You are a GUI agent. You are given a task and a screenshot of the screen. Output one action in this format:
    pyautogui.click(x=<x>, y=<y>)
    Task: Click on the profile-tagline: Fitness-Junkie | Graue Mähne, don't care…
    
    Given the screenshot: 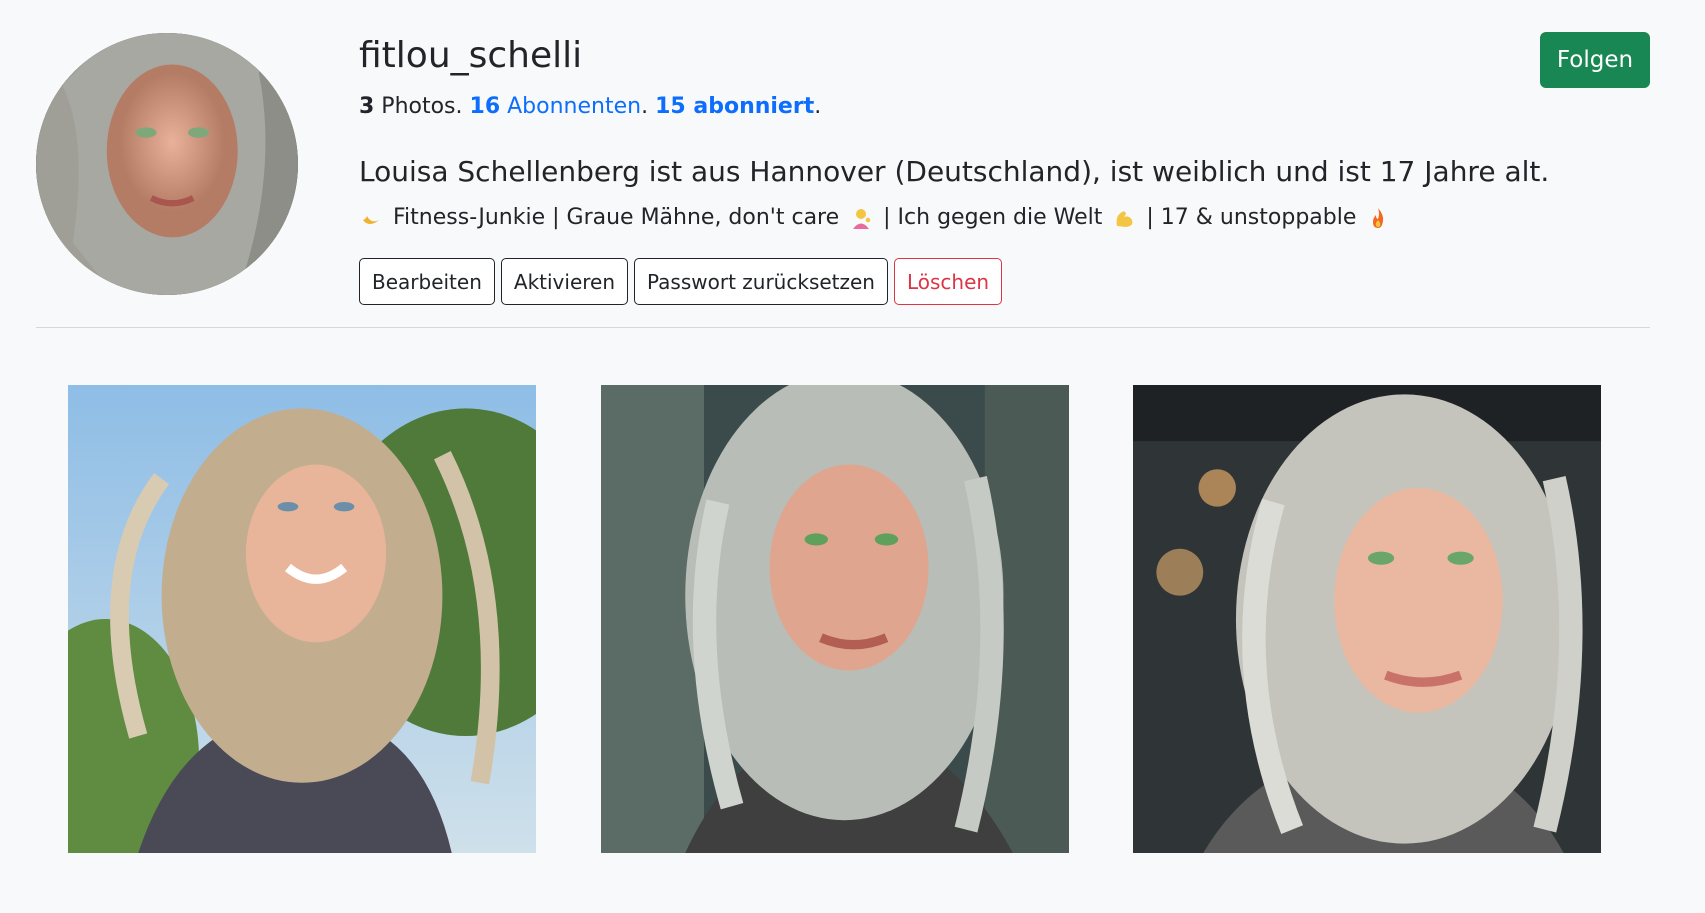 What is the action you would take?
    pyautogui.click(x=879, y=218)
    